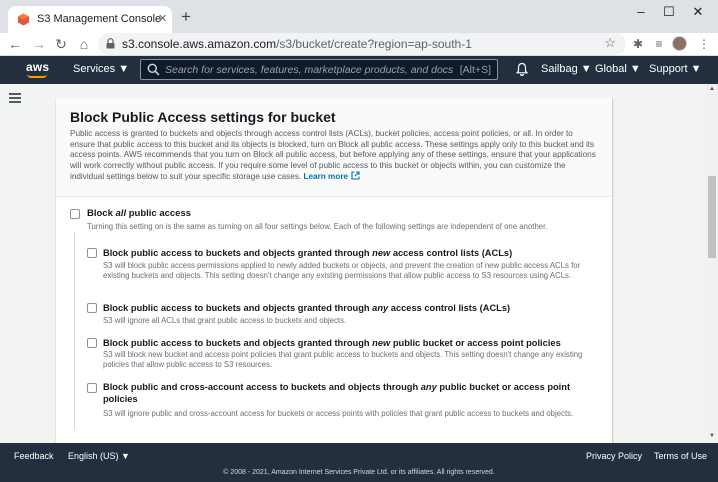  I want to click on block-new-policies-checkbox, so click(92, 343).